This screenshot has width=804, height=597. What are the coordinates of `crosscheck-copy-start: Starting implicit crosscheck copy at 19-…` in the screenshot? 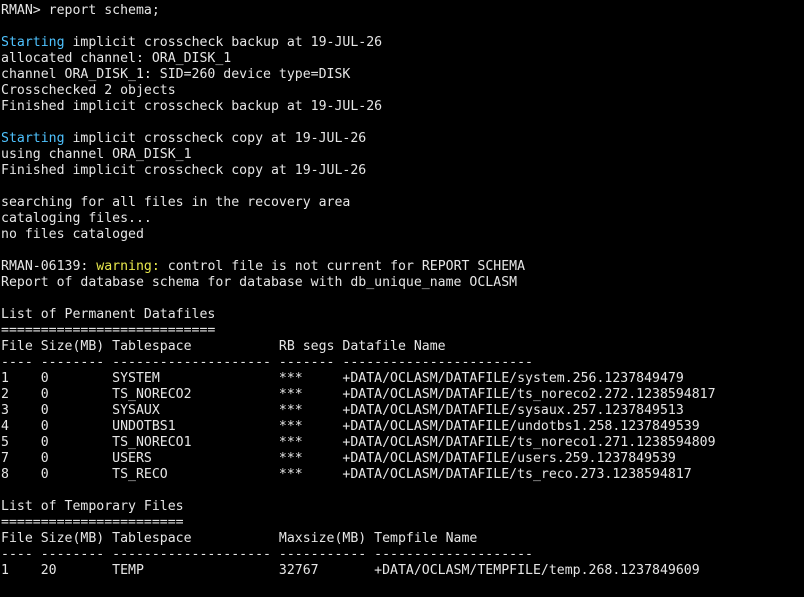 It's located at (402, 139).